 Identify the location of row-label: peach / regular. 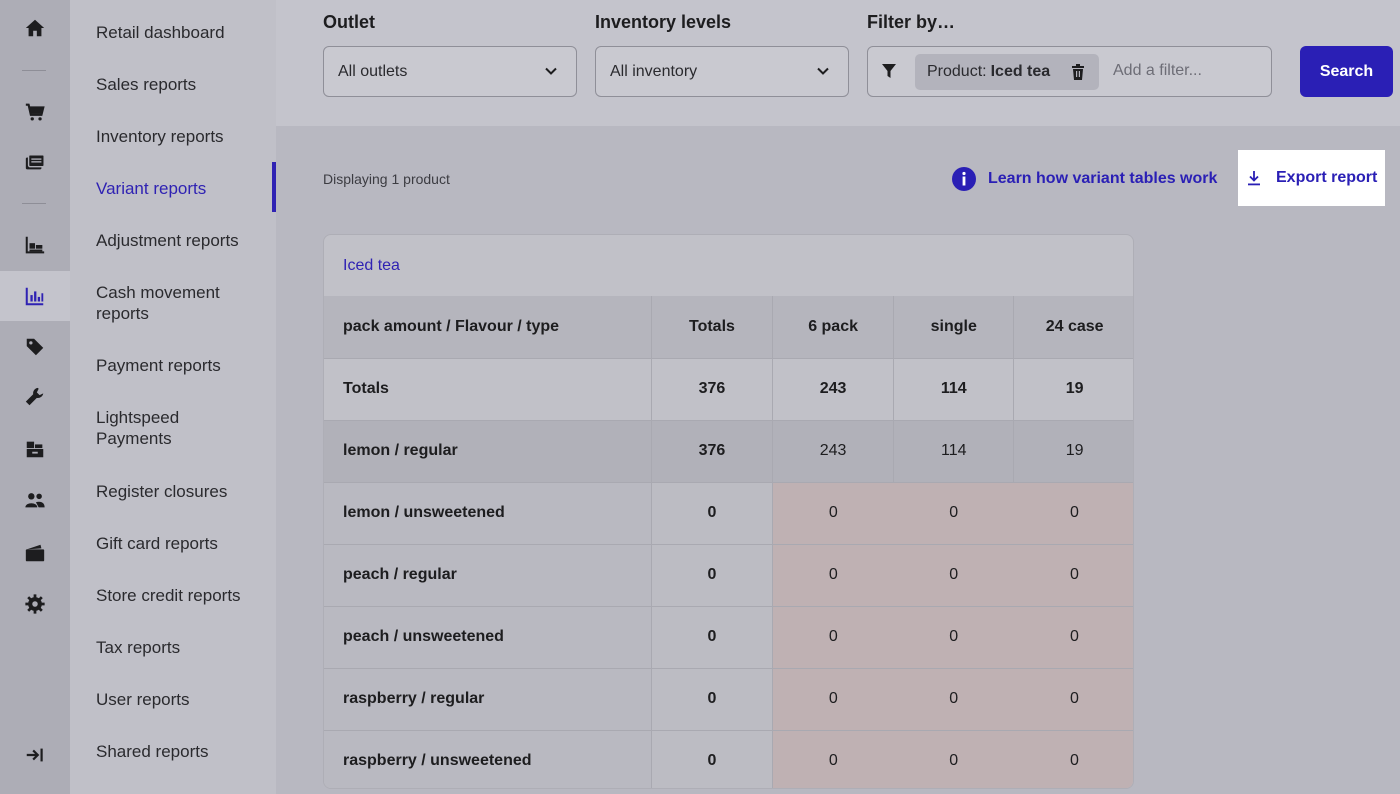
(488, 575).